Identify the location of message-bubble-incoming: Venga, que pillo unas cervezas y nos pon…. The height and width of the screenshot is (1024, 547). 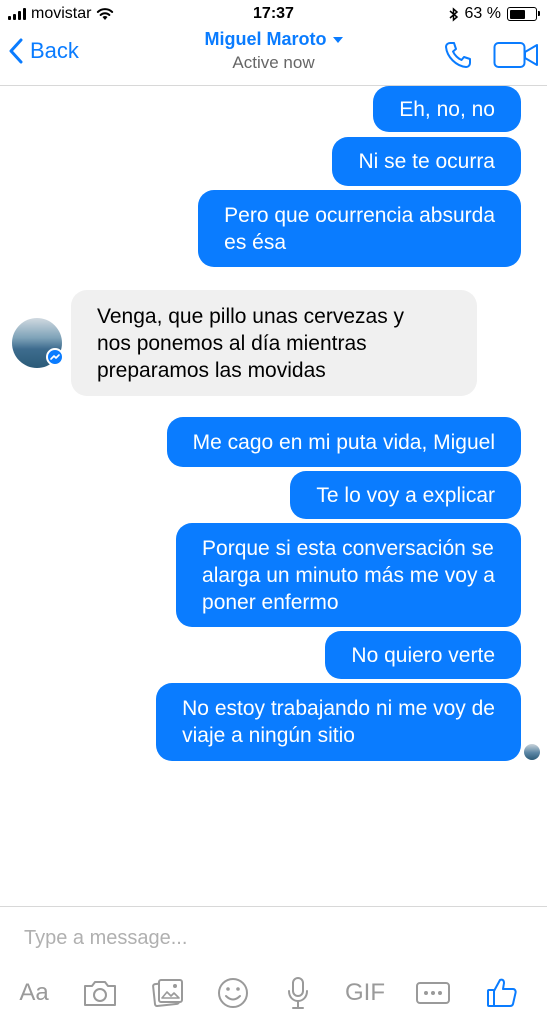
(274, 343).